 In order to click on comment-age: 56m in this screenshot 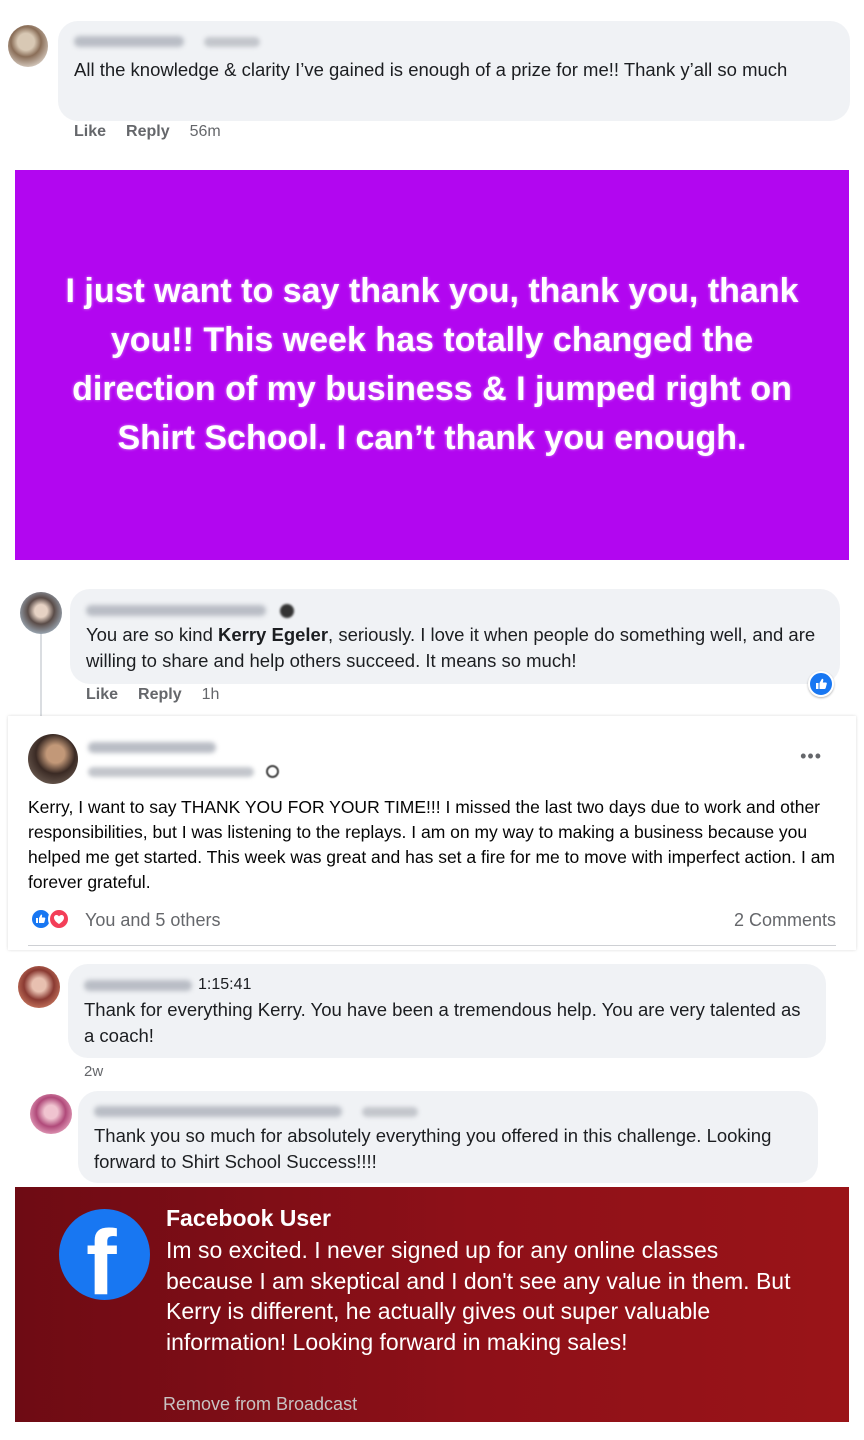, I will do `click(205, 131)`.